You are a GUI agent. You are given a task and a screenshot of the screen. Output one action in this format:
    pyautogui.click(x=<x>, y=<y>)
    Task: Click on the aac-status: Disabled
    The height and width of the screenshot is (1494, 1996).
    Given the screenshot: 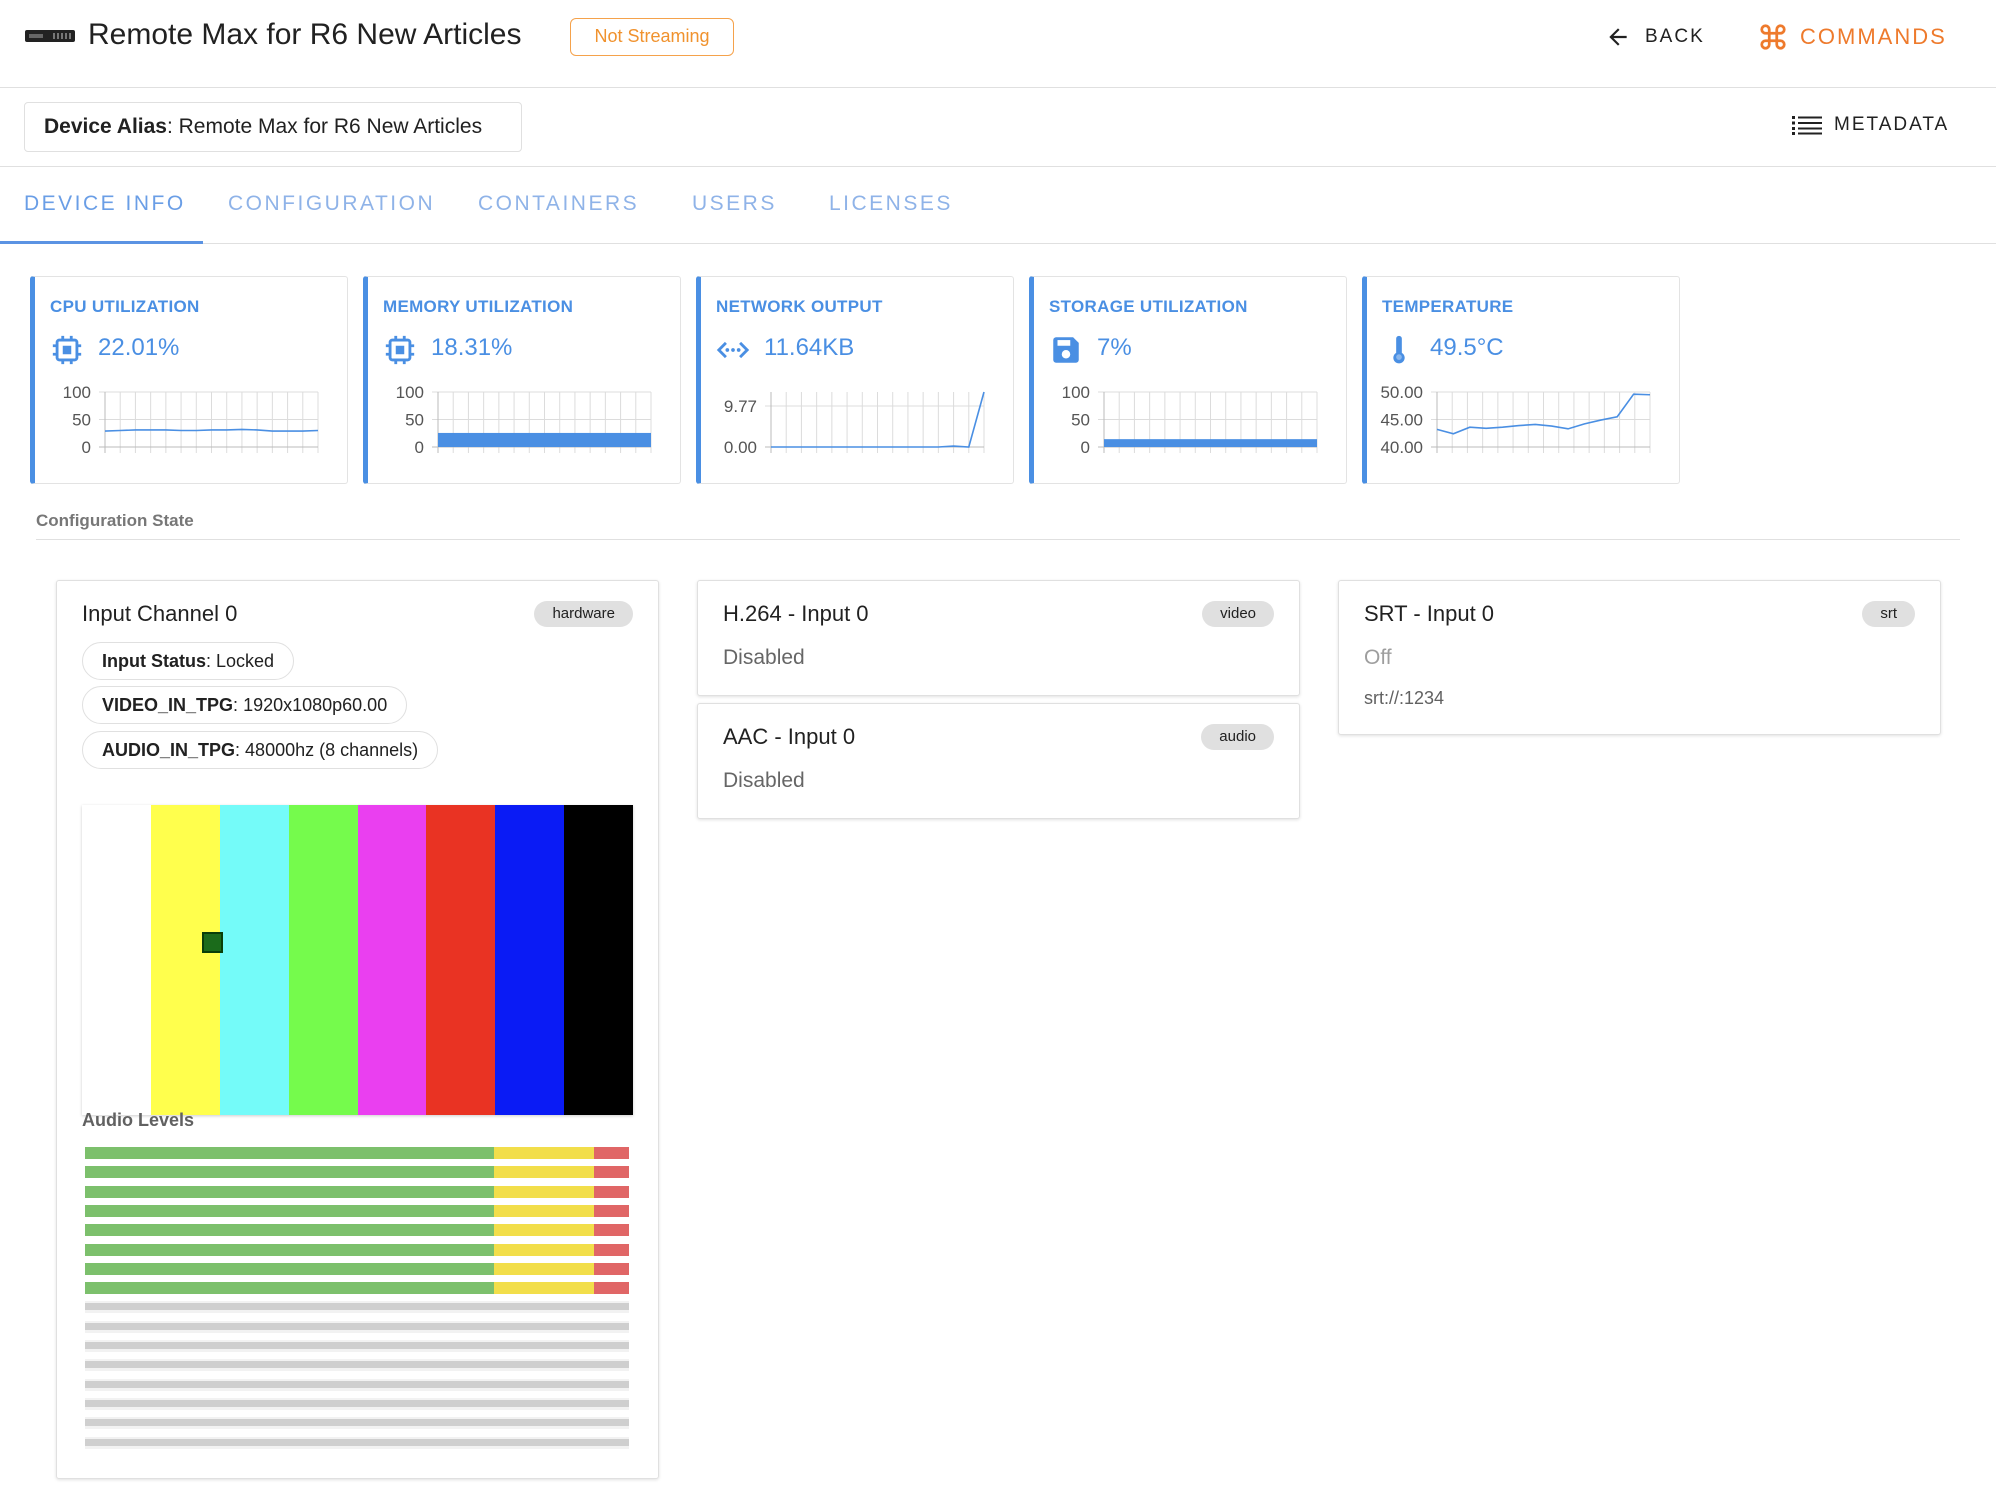 What is the action you would take?
    pyautogui.click(x=764, y=780)
    